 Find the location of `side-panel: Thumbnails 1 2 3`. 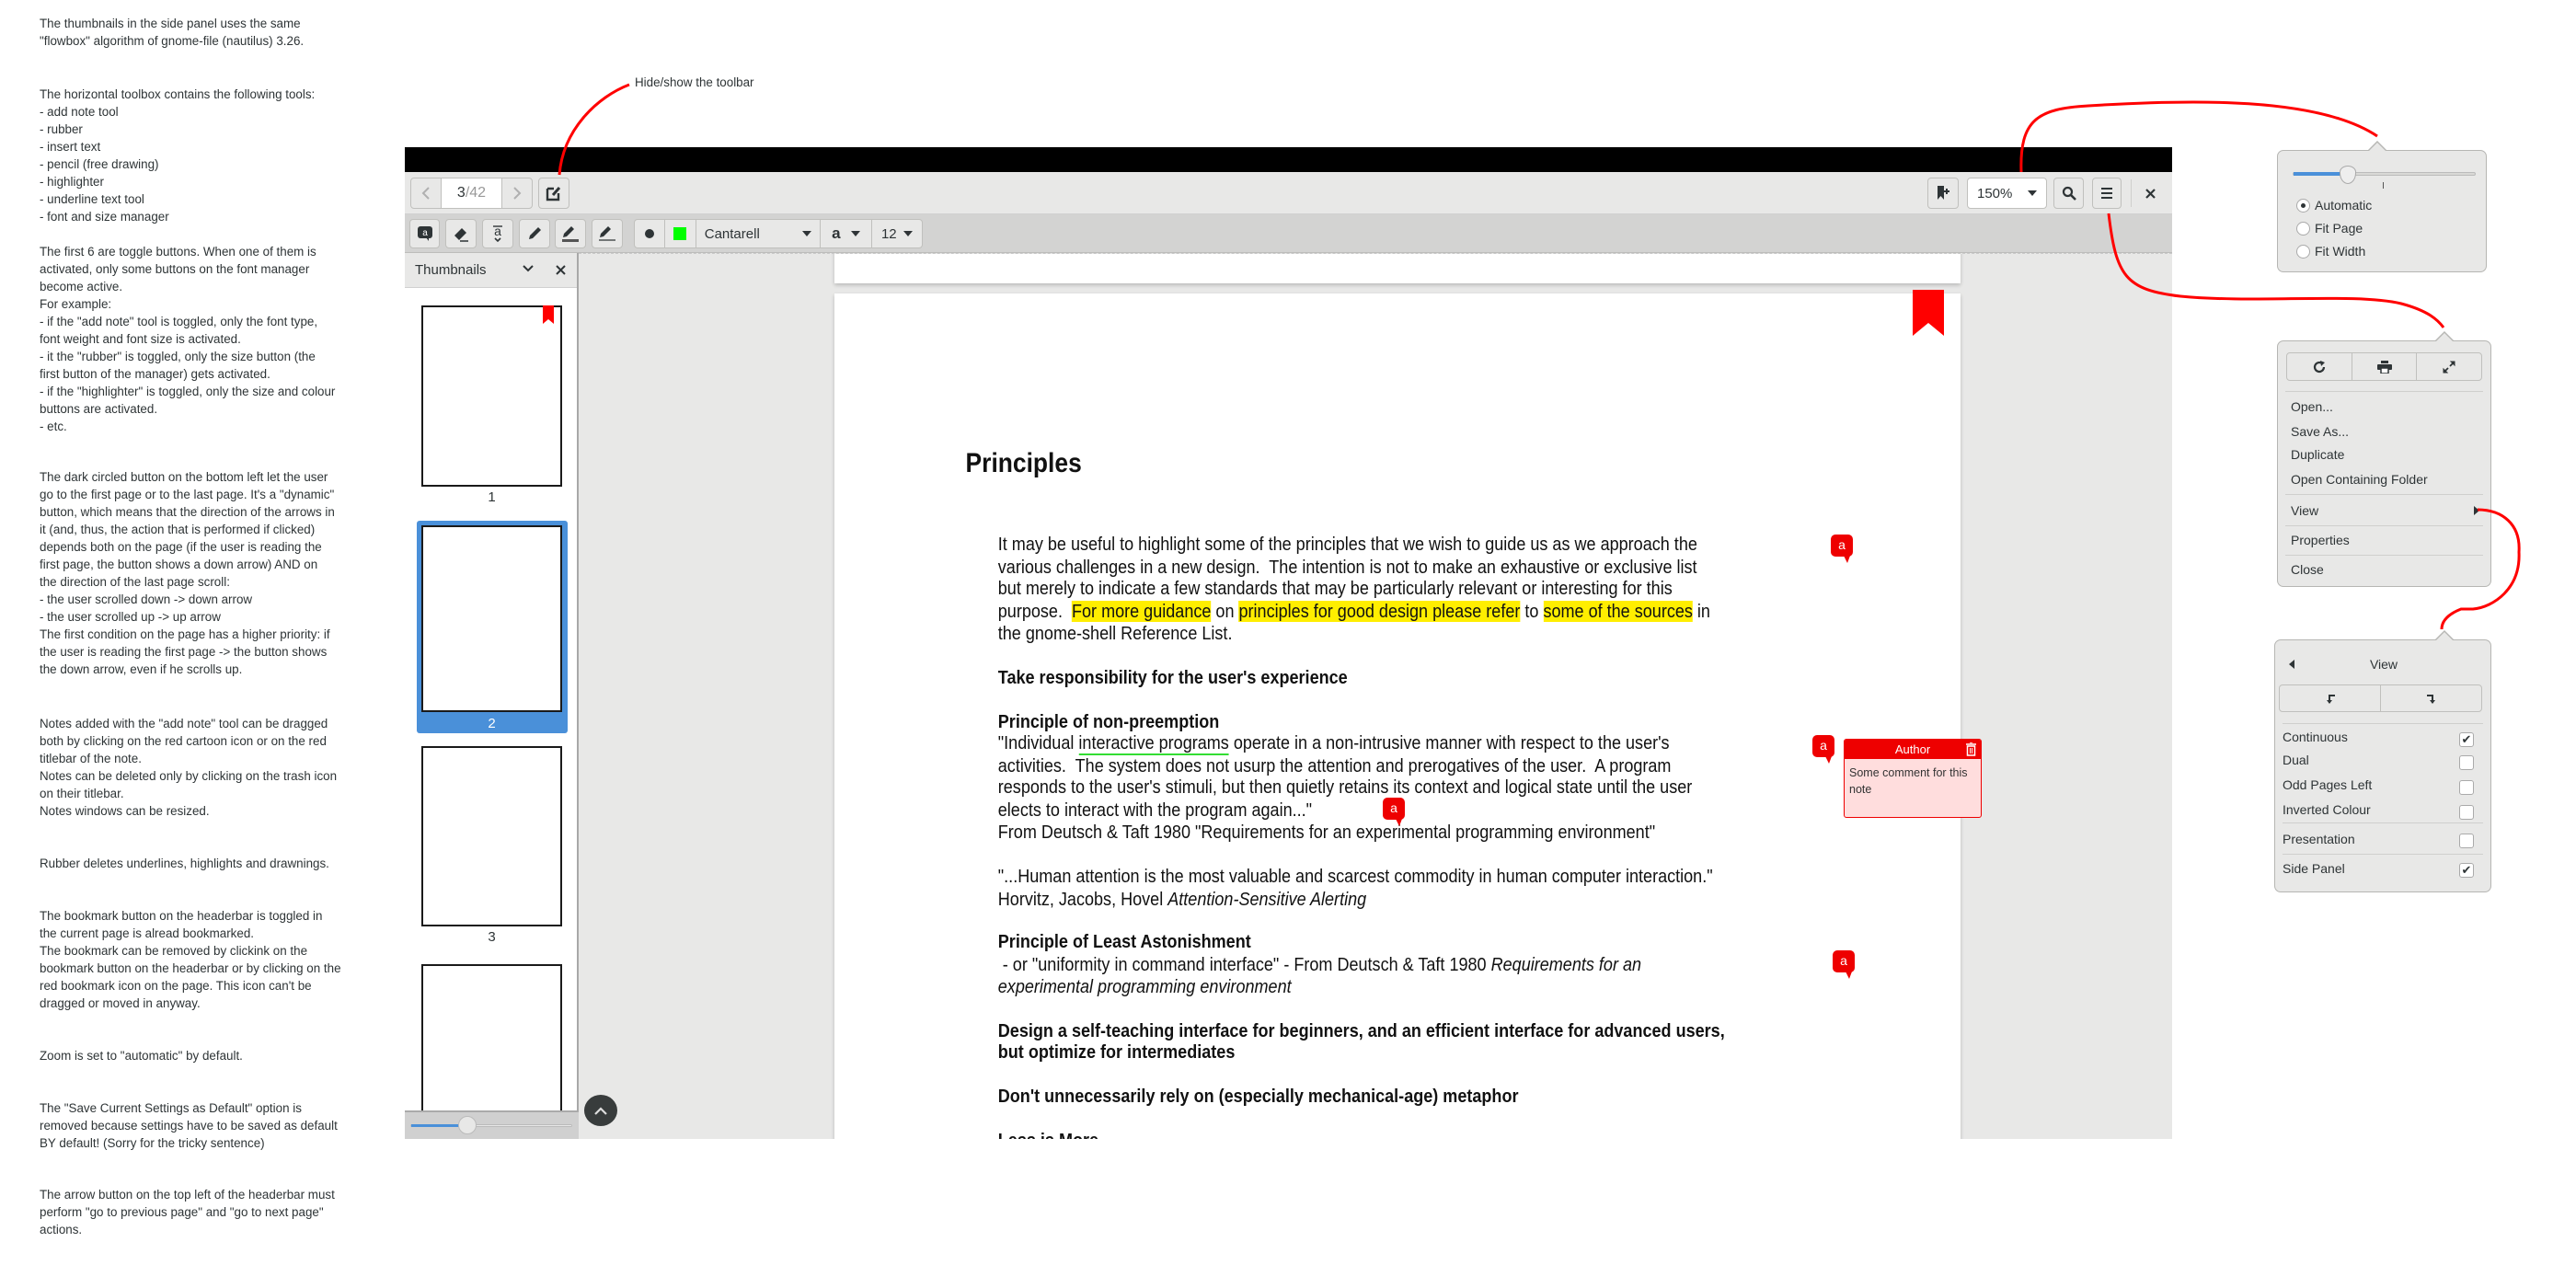

side-panel: Thumbnails 1 2 3 is located at coordinates (492, 696).